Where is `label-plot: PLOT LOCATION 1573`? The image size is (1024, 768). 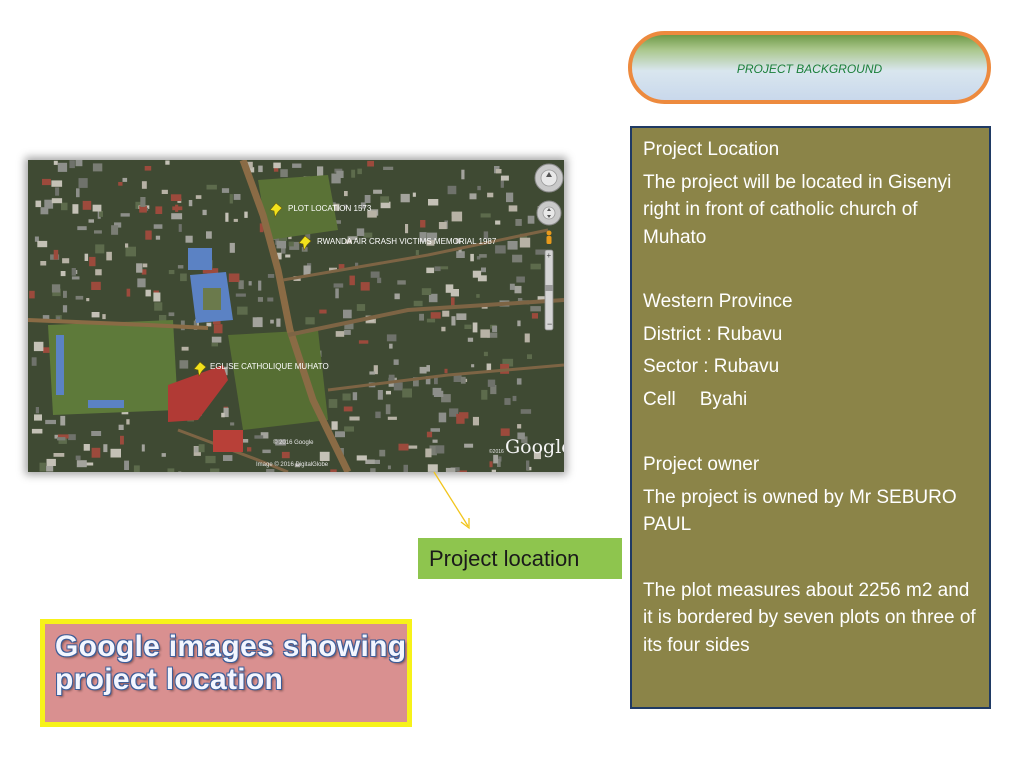 label-plot: PLOT LOCATION 1573 is located at coordinates (330, 208).